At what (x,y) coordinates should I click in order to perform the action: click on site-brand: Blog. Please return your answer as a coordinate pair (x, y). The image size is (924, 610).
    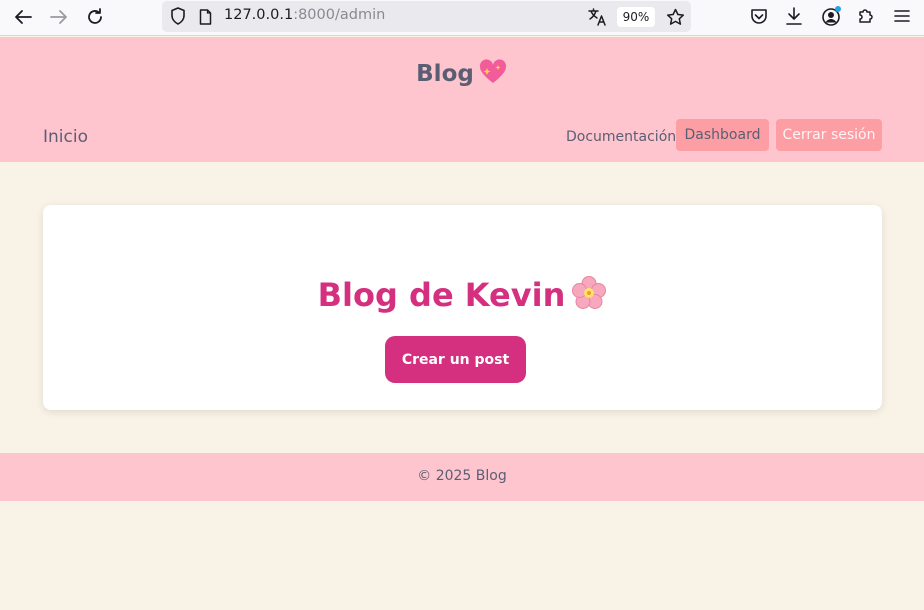
    Looking at the image, I should click on (462, 73).